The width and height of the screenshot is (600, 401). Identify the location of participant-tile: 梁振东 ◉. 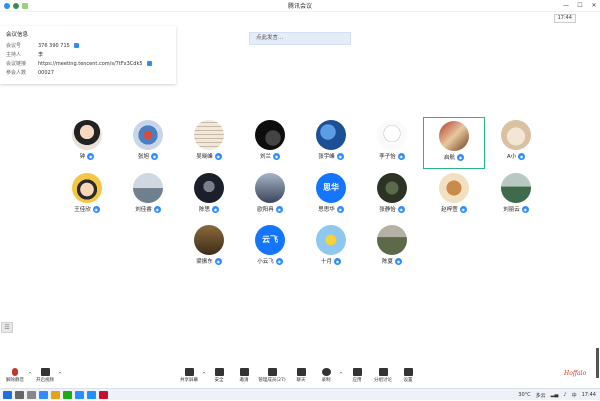
(209, 248).